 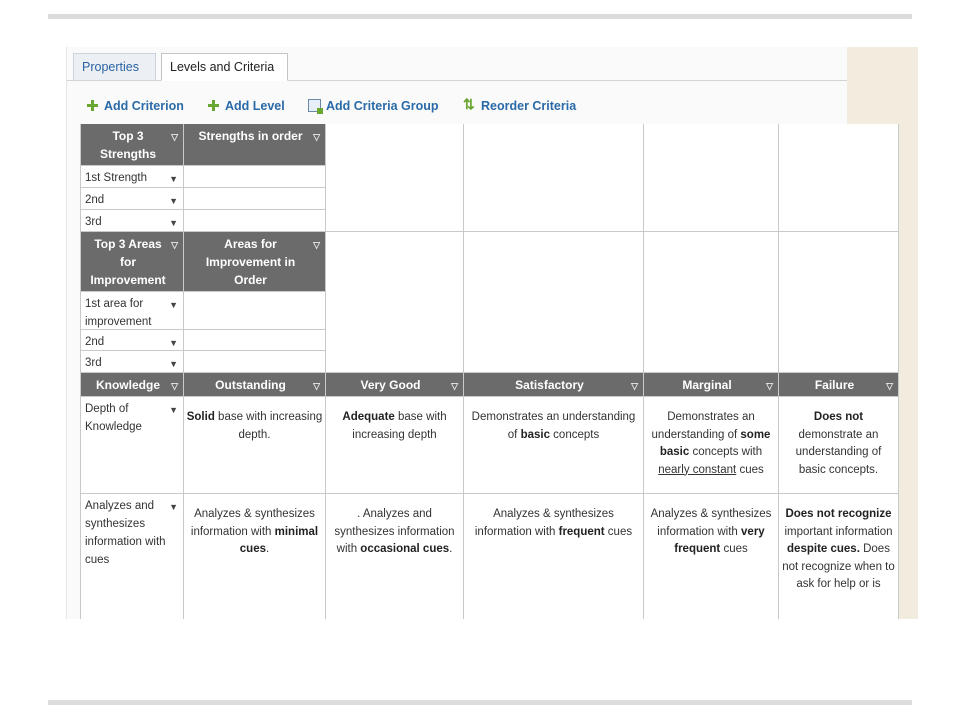 What do you see at coordinates (224, 67) in the screenshot?
I see `tab-levels-and-criteria: Levels and Criteria` at bounding box center [224, 67].